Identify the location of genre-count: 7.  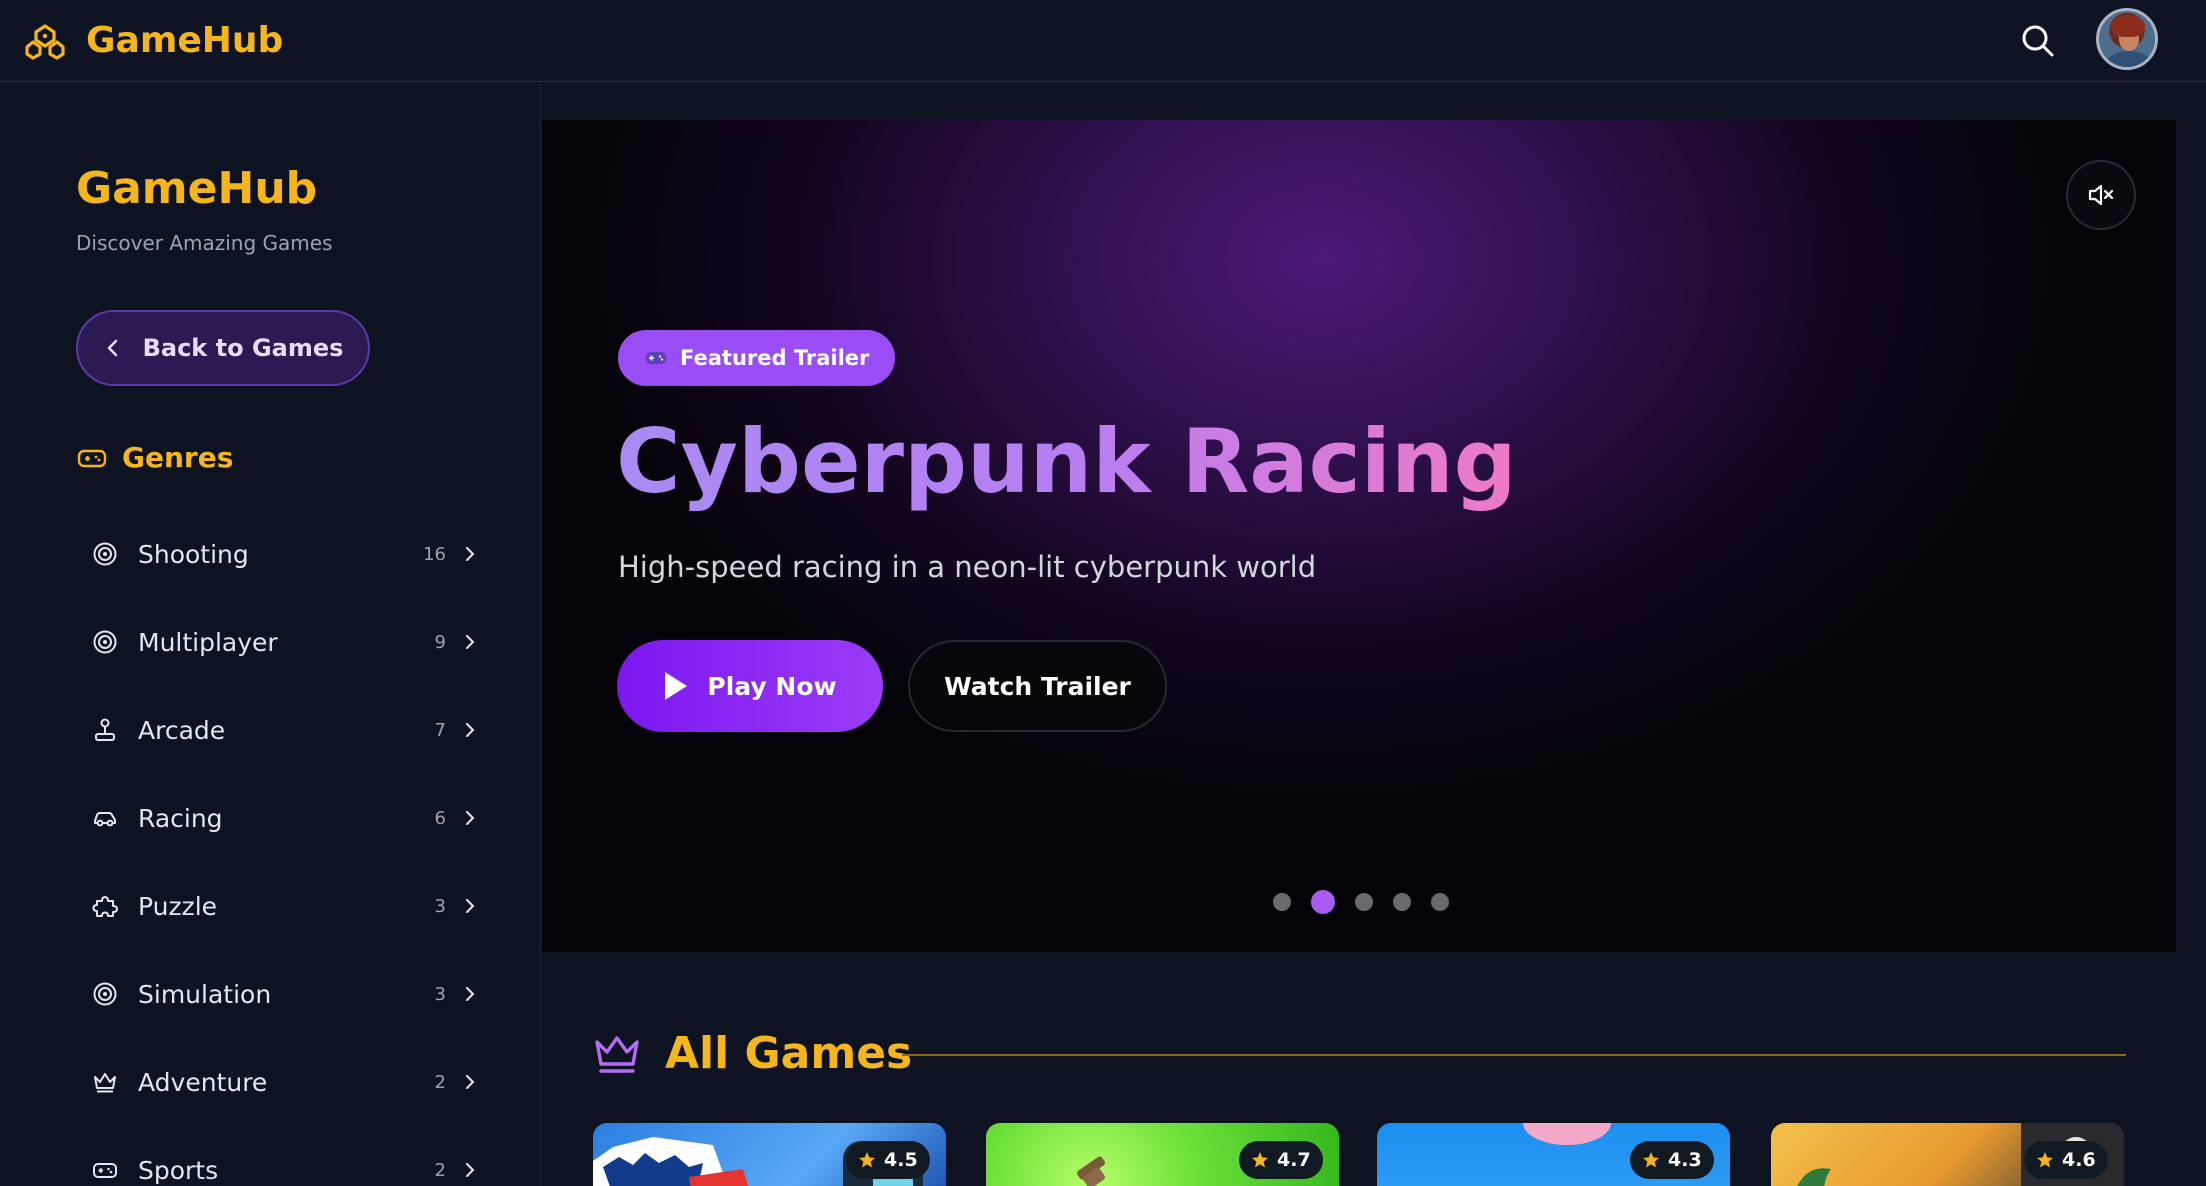
(440, 730).